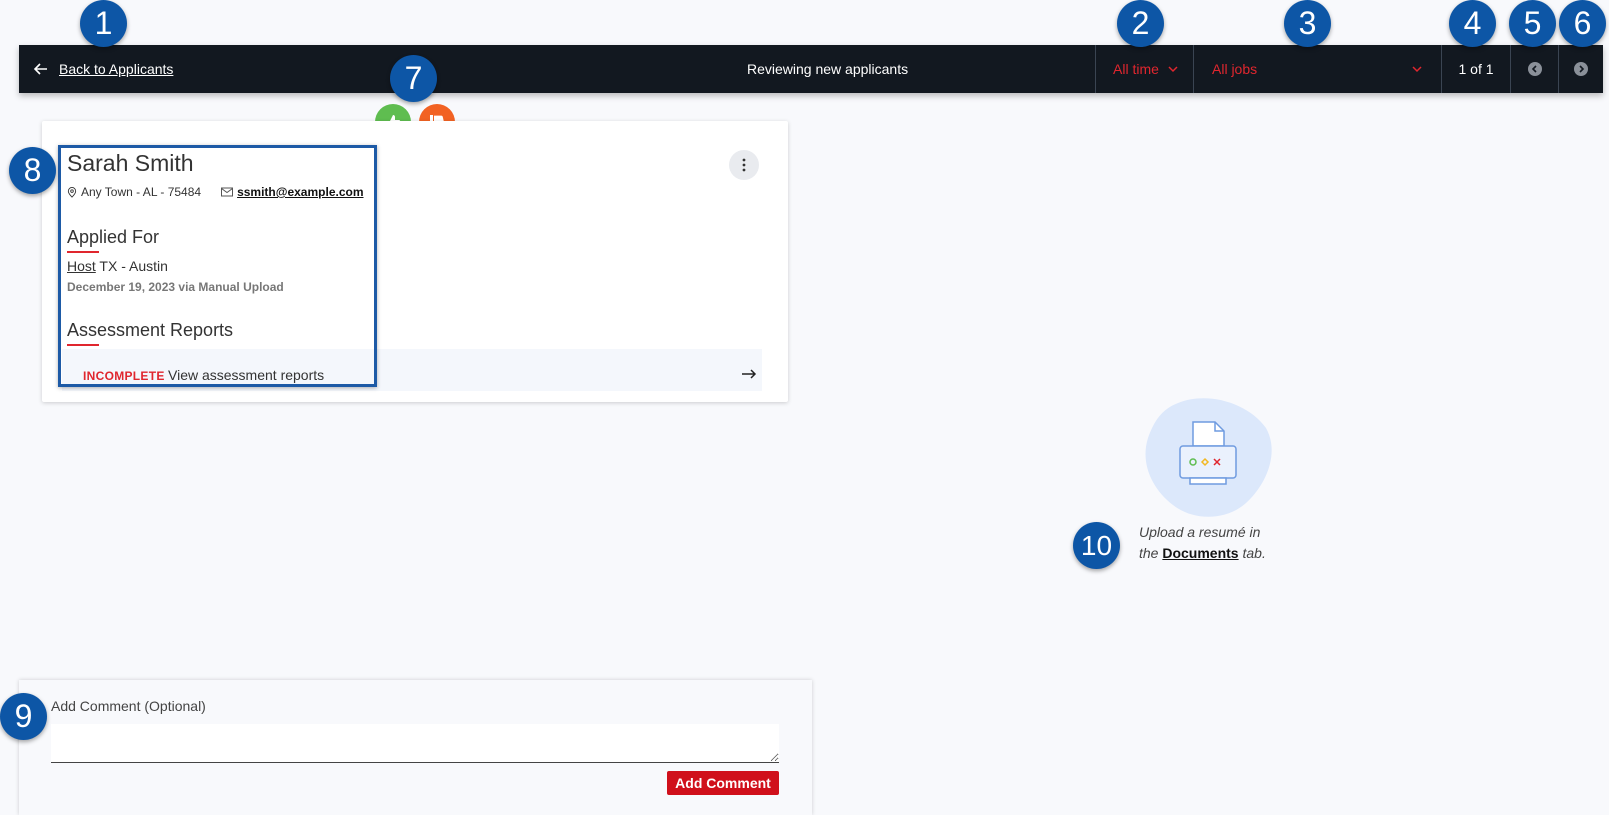 This screenshot has width=1609, height=815. Describe the element at coordinates (32, 170) in the screenshot. I see `marker-8: 8` at that location.